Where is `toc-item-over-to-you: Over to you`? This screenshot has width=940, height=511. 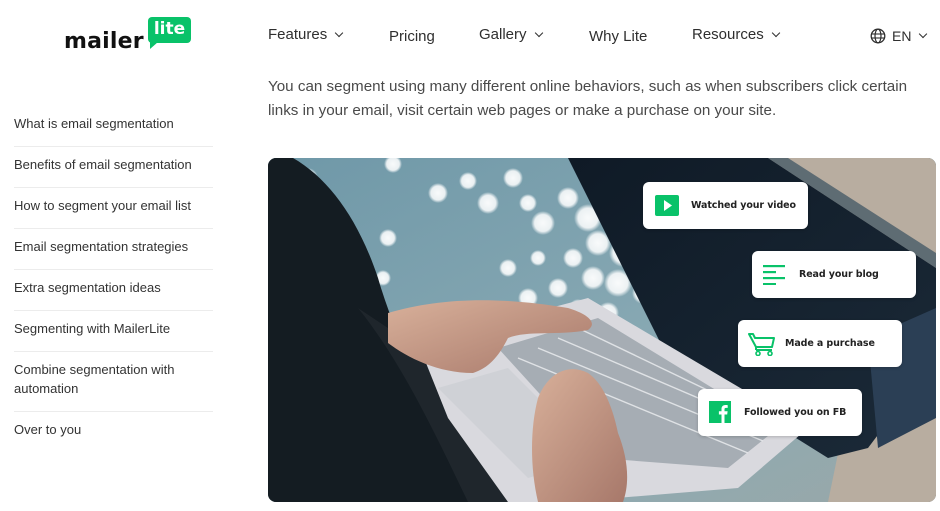
toc-item-over-to-you: Over to you is located at coordinates (113, 432).